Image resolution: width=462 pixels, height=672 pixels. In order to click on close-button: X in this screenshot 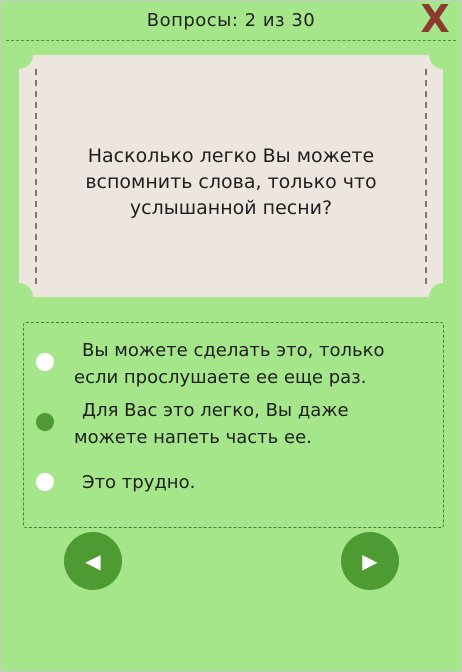, I will do `click(435, 19)`.